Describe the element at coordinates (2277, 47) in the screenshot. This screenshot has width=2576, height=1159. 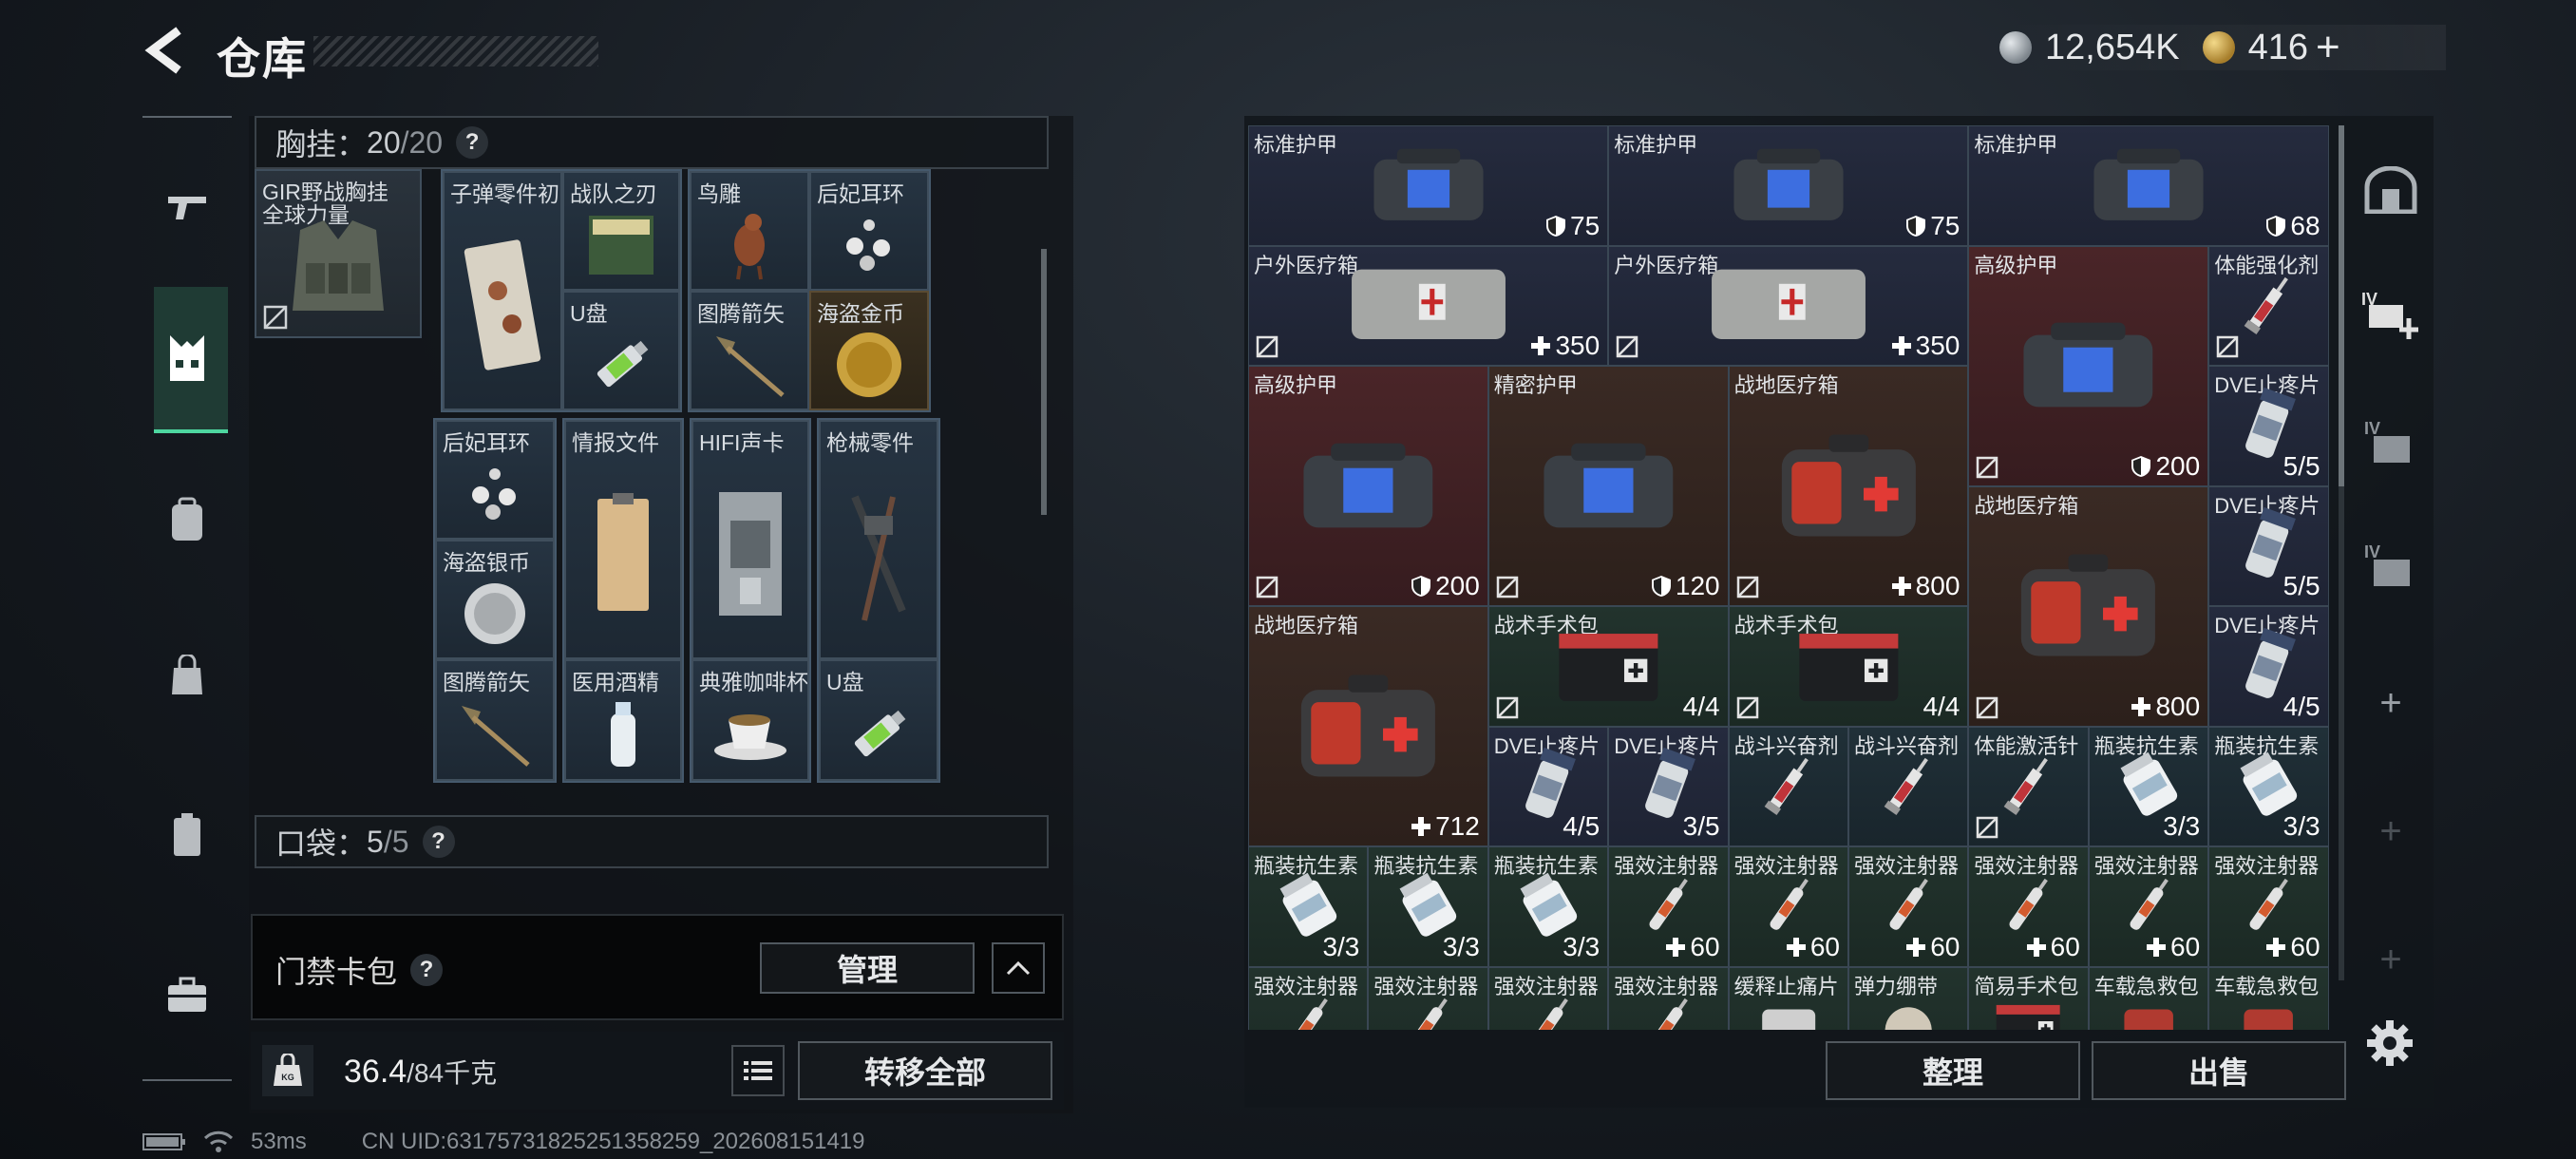
I see `gold-balance: 416` at that location.